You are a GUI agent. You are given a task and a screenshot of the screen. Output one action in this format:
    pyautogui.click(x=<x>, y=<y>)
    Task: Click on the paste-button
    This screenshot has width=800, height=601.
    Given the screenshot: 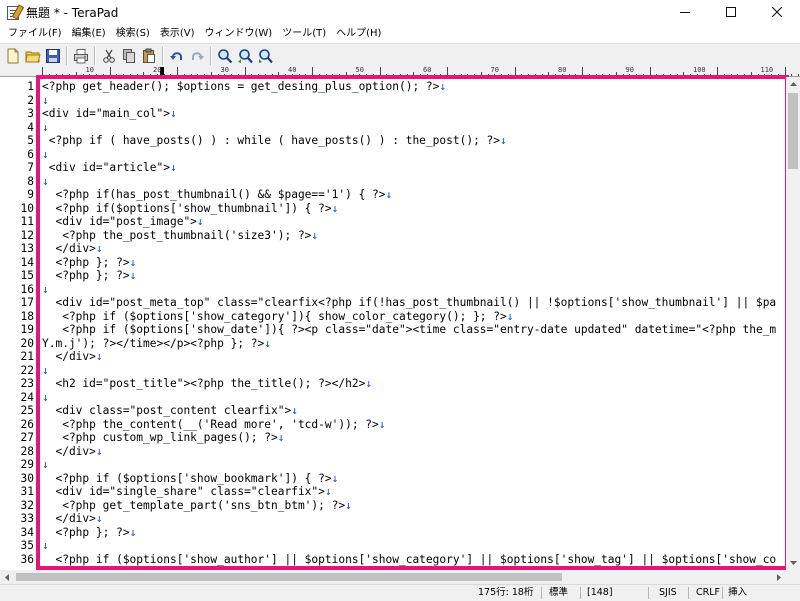 What is the action you would take?
    pyautogui.click(x=149, y=56)
    